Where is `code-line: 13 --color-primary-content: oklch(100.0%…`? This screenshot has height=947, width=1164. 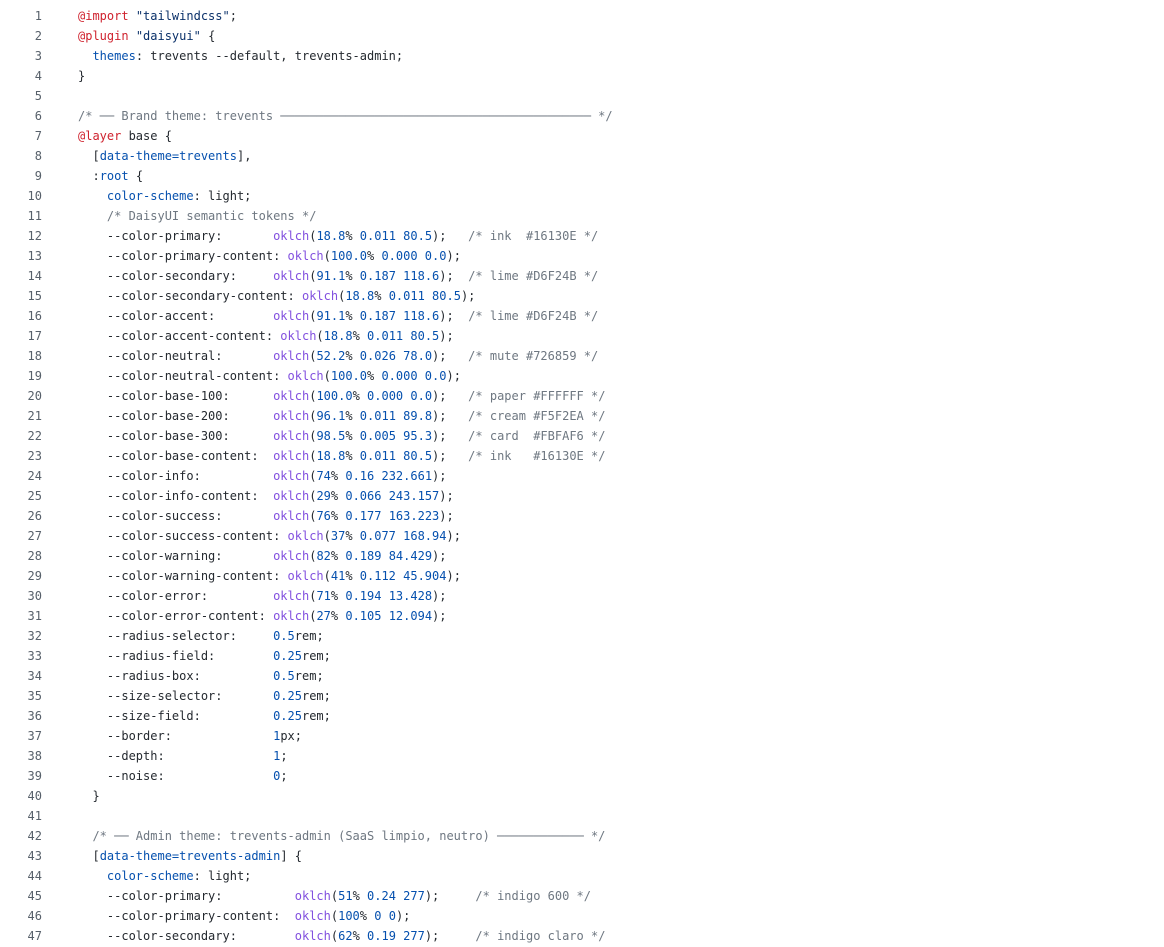
code-line: 13 --color-primary-content: oklch(100.0%… is located at coordinates (582, 256).